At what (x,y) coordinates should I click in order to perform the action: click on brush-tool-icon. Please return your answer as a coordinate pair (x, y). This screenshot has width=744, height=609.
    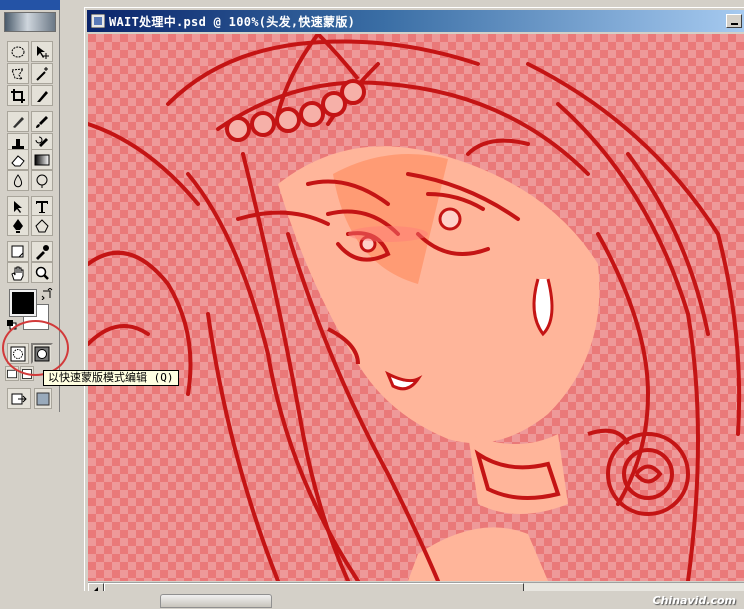
    Looking at the image, I should click on (42, 121).